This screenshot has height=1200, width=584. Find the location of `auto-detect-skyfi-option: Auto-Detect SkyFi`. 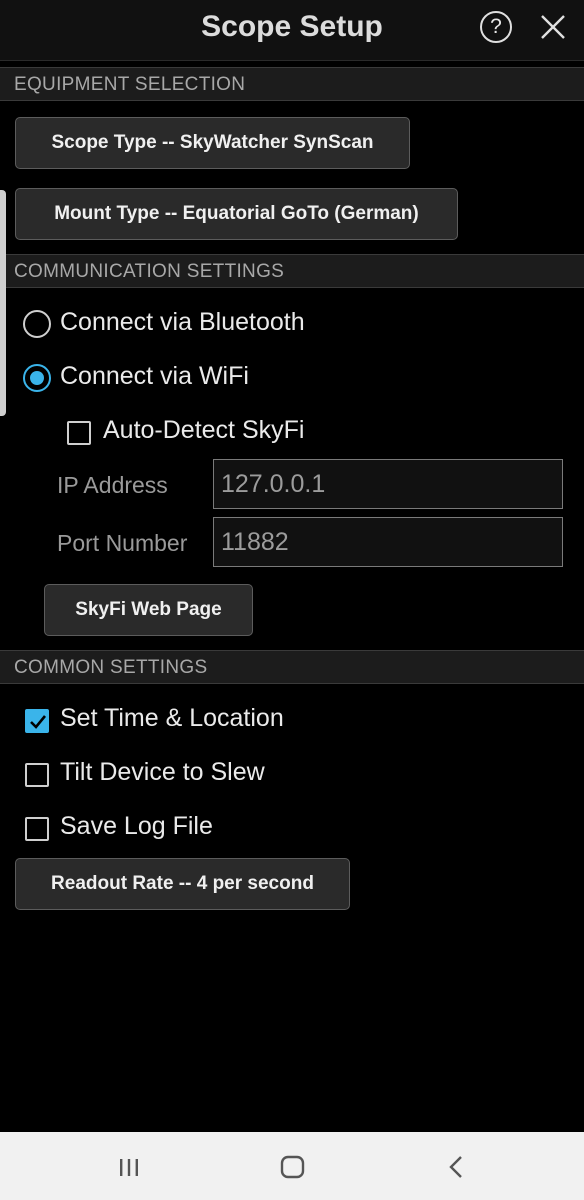

auto-detect-skyfi-option: Auto-Detect SkyFi is located at coordinates (217, 432).